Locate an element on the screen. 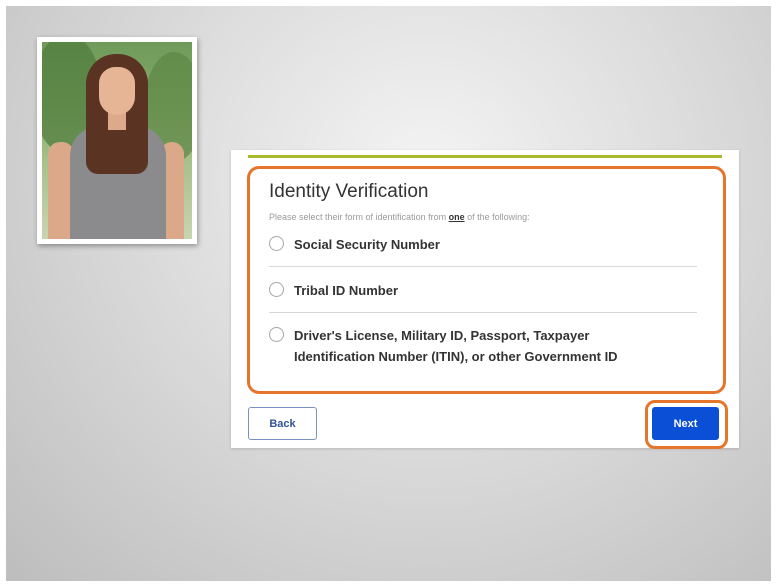 The image size is (777, 587). option-label: Social Security Number is located at coordinates (367, 244).